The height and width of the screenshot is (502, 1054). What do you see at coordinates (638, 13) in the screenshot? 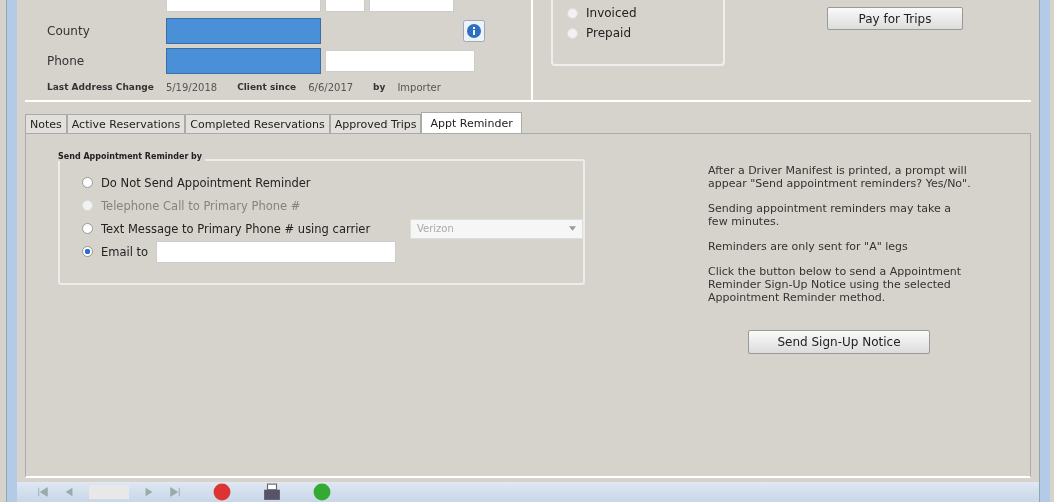
I see `radio-option: Invoiced` at bounding box center [638, 13].